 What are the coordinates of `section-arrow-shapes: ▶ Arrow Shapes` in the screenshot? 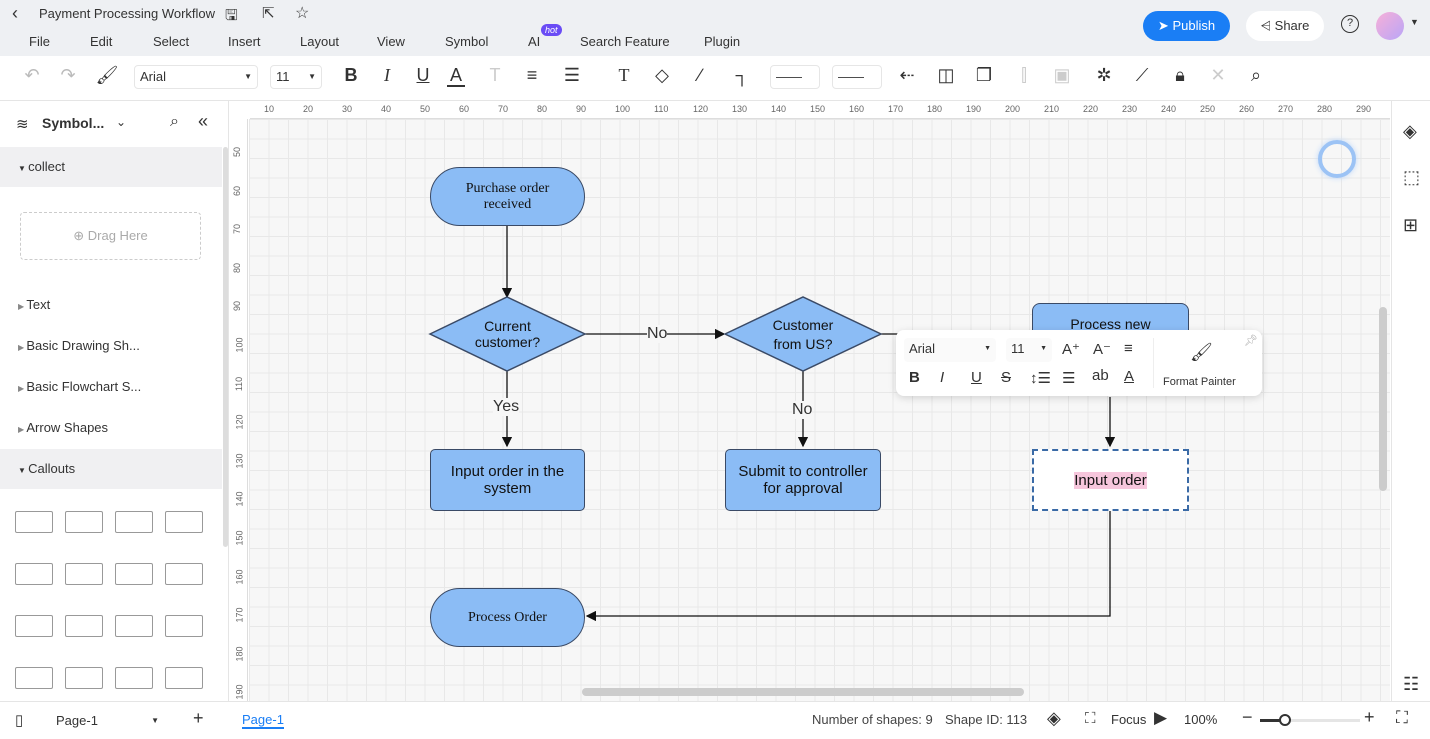 It's located at (111, 428).